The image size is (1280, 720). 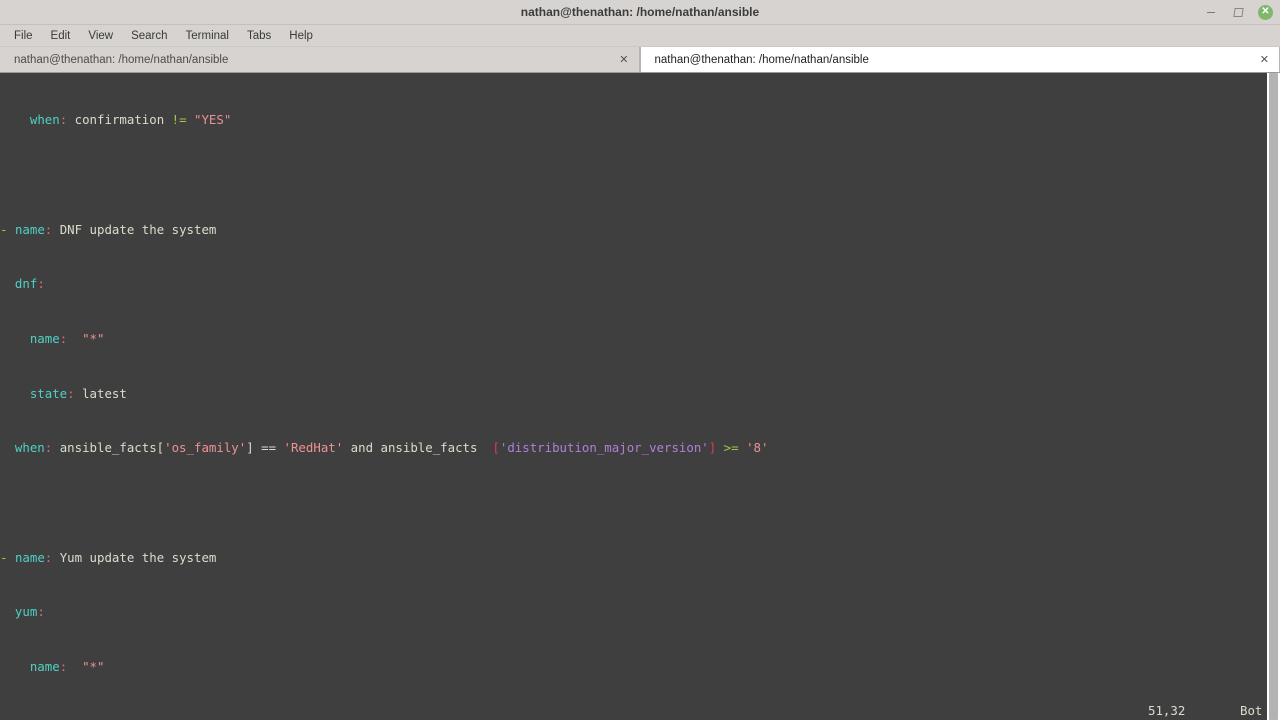 I want to click on tab-1-label: nathan@thenathan: /home/nathan/ansible, so click(x=121, y=59).